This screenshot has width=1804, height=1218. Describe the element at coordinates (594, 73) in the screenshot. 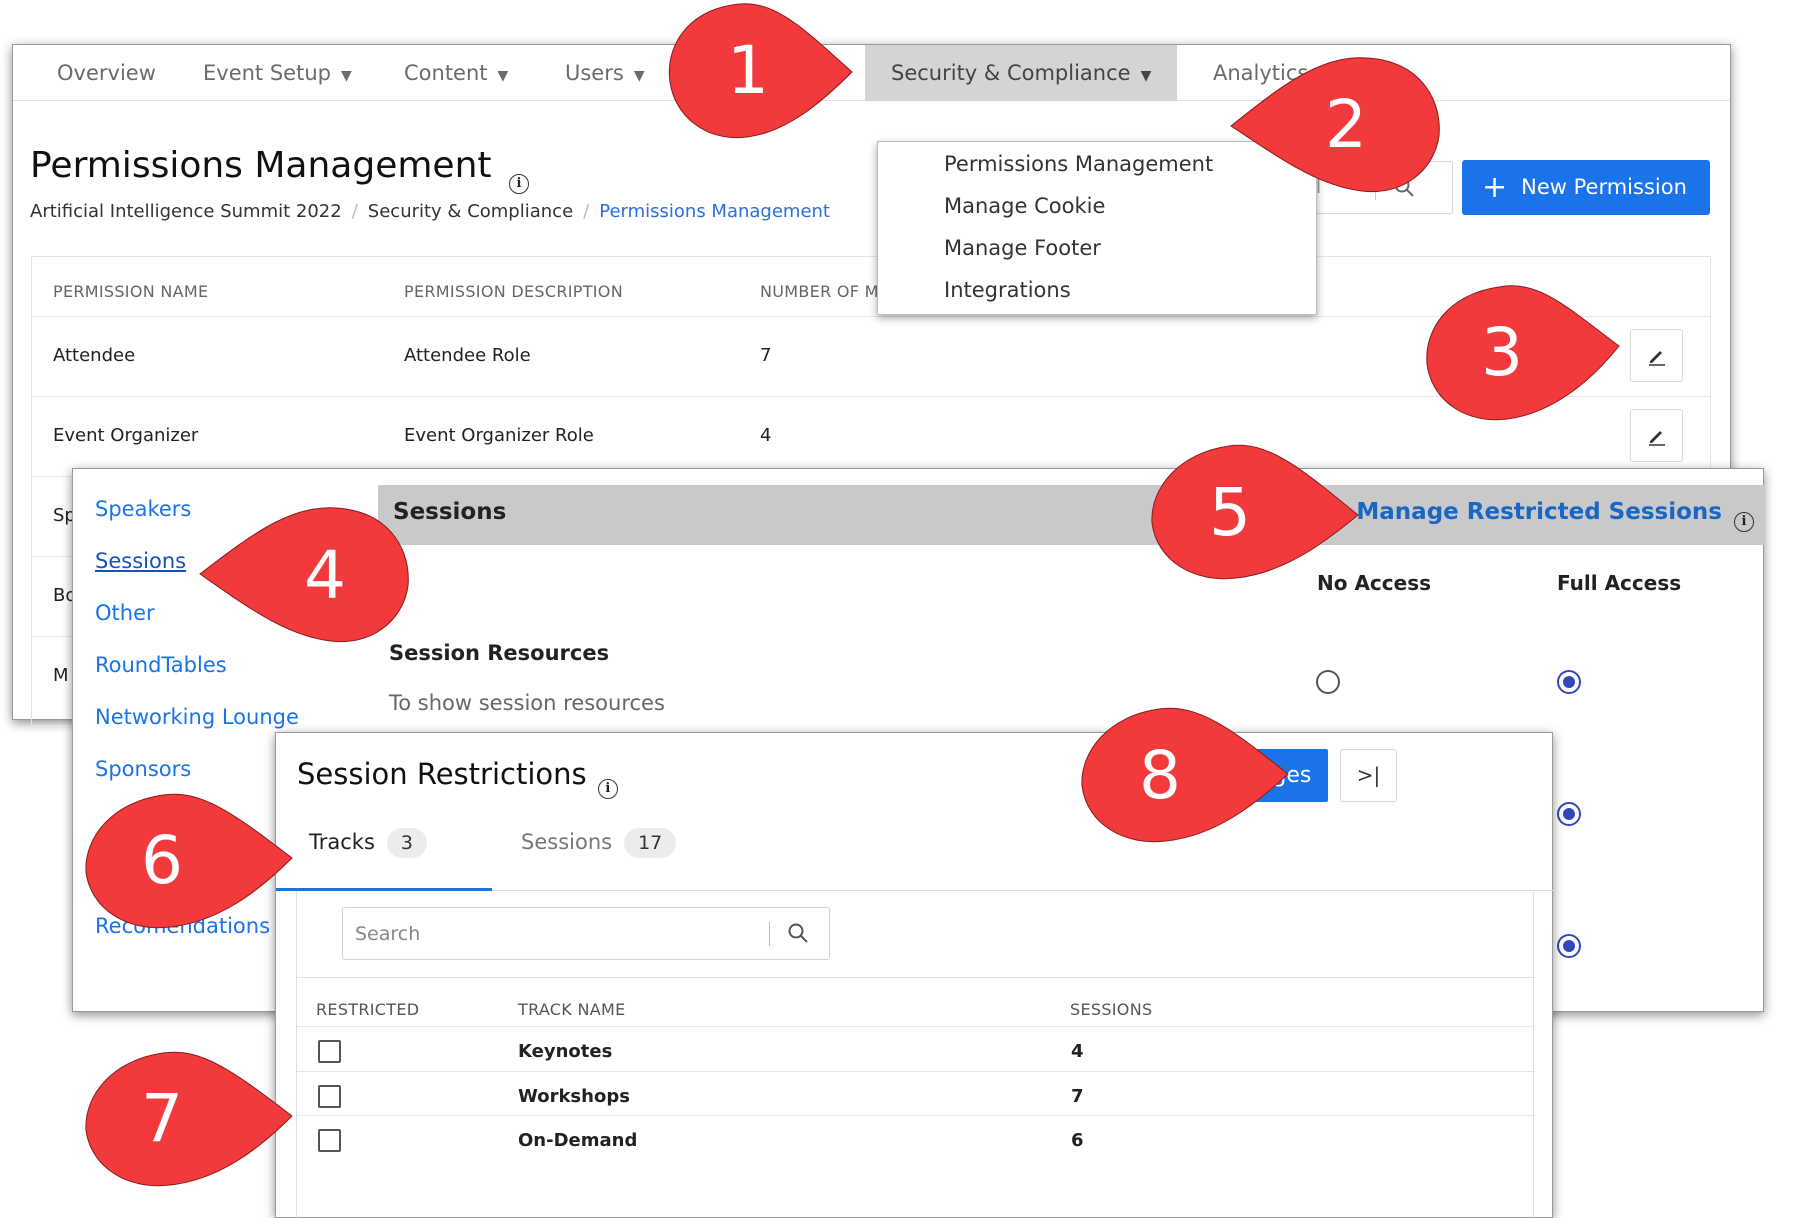

I see `nav-users-label: Users` at that location.